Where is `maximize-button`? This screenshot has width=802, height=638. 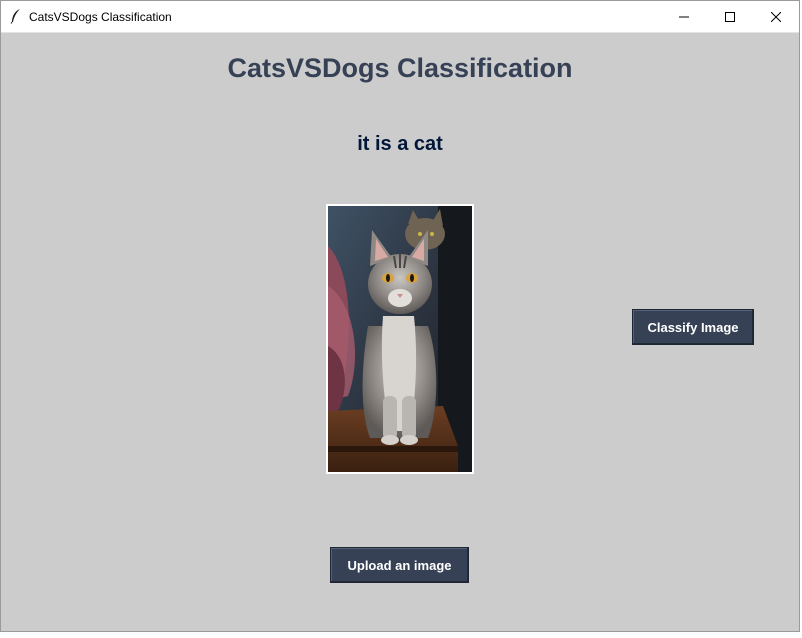 maximize-button is located at coordinates (730, 16).